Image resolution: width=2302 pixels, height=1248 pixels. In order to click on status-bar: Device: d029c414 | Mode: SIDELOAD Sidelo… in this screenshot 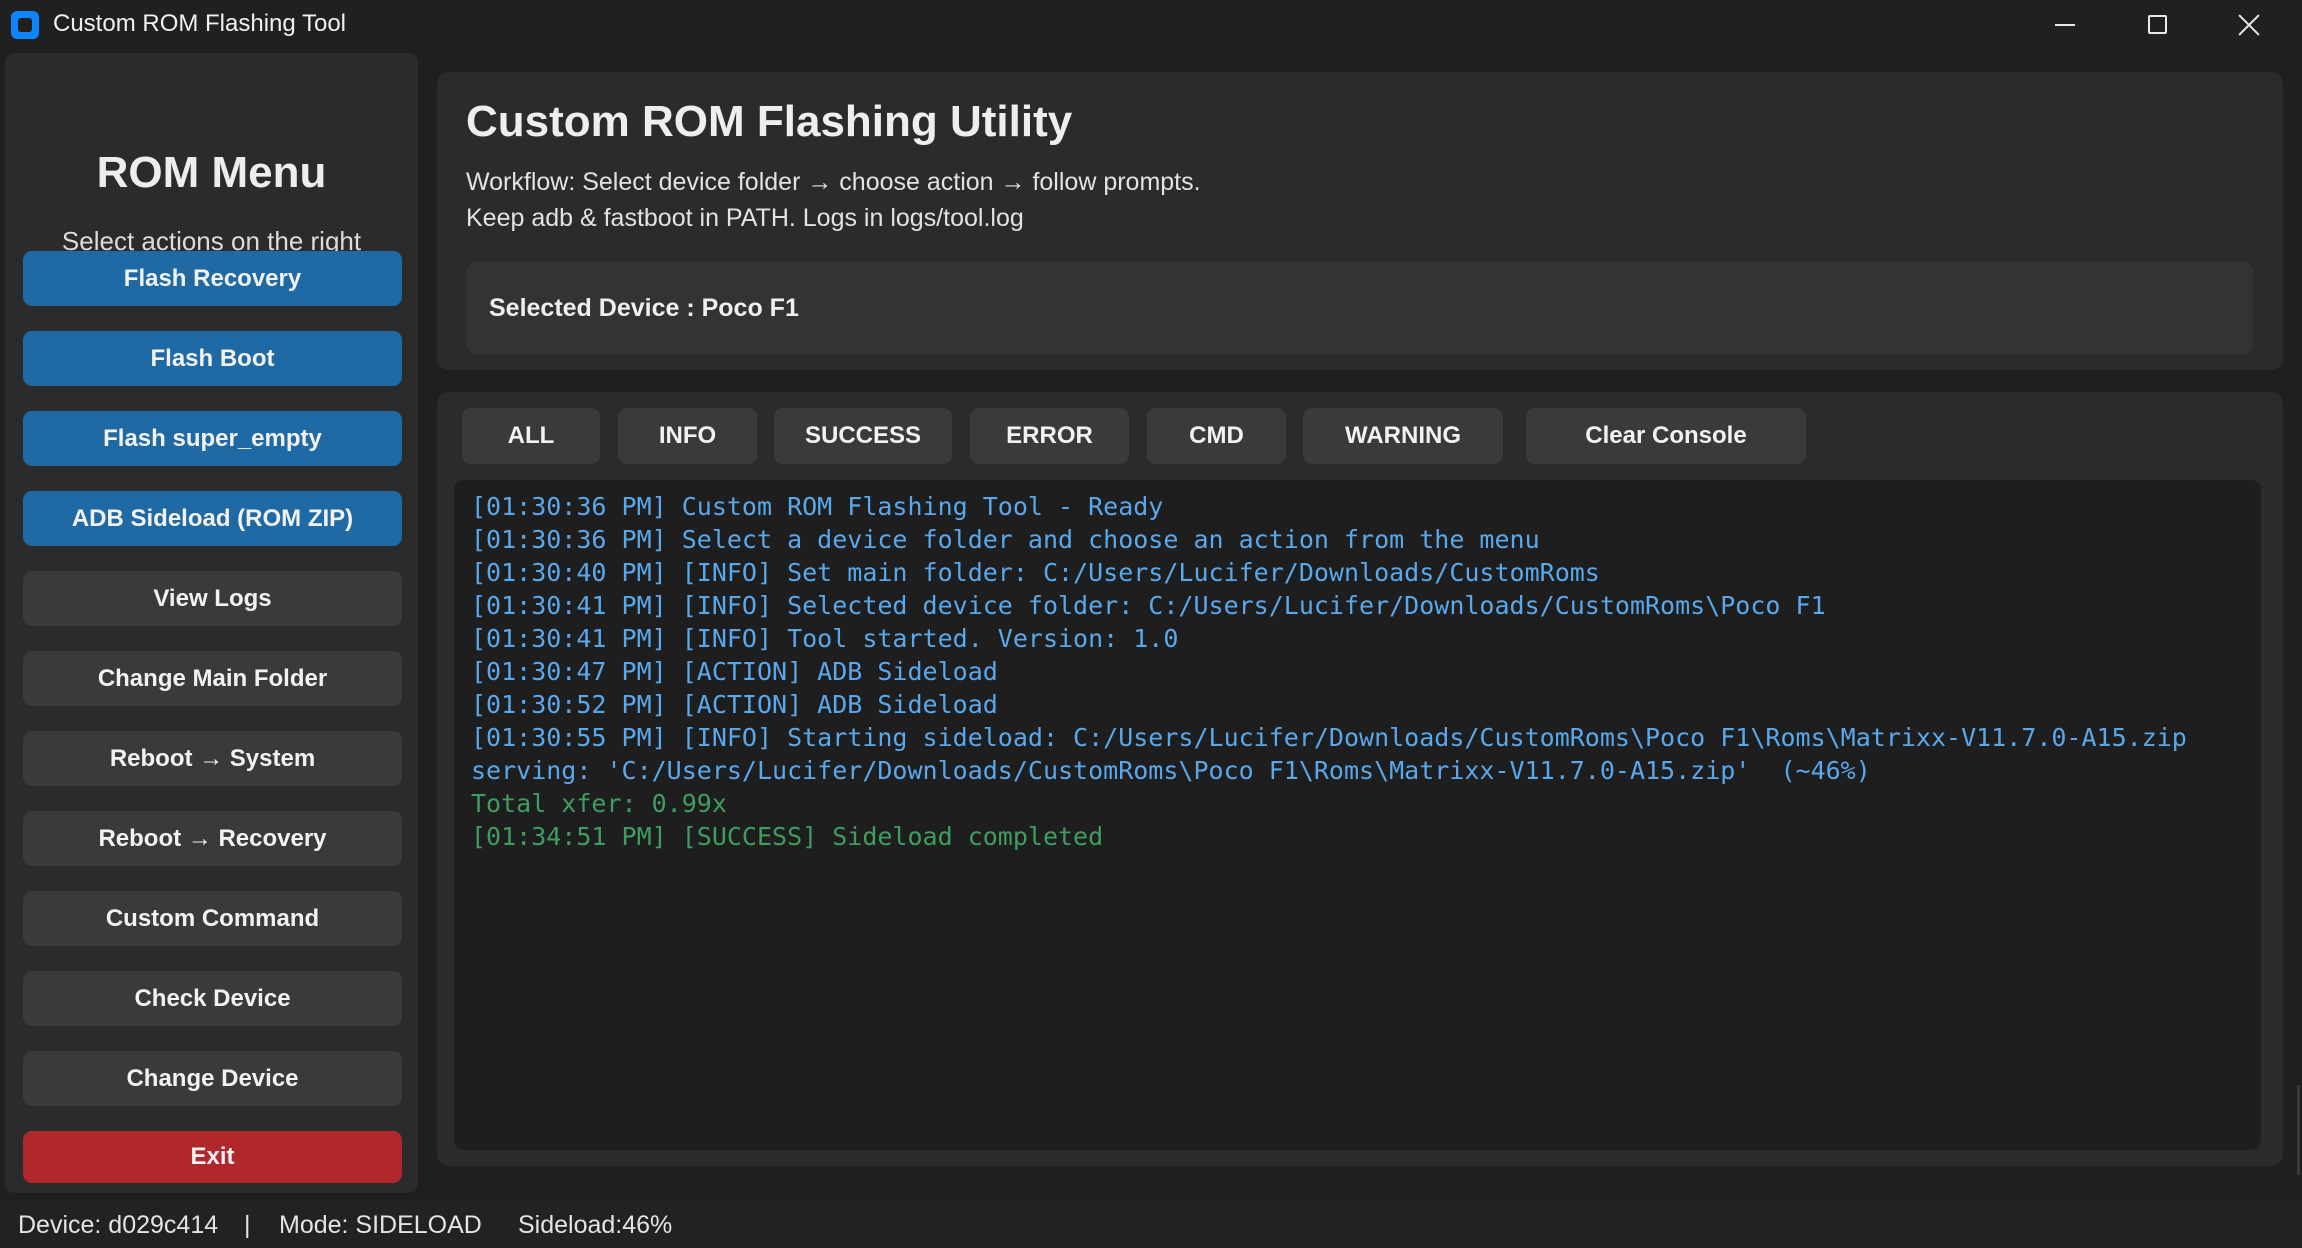, I will do `click(1151, 1224)`.